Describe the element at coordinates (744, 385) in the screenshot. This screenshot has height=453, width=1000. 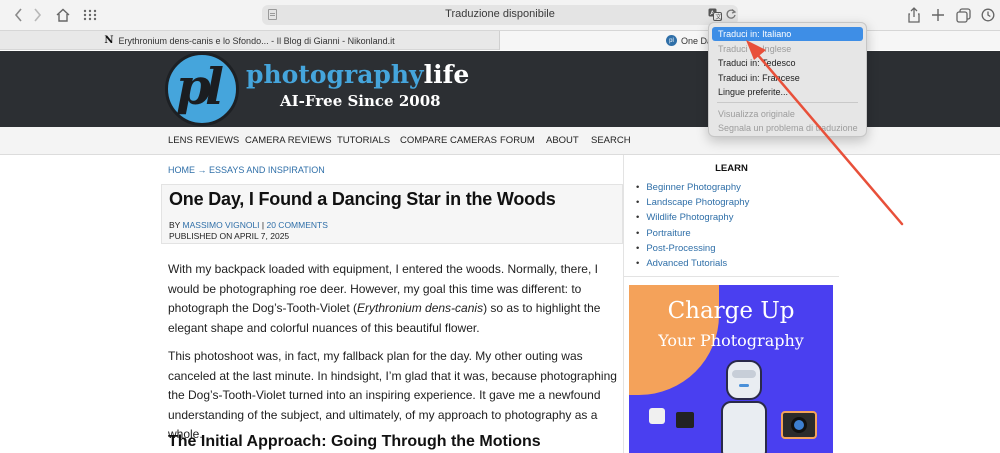
I see `robot-mouth` at that location.